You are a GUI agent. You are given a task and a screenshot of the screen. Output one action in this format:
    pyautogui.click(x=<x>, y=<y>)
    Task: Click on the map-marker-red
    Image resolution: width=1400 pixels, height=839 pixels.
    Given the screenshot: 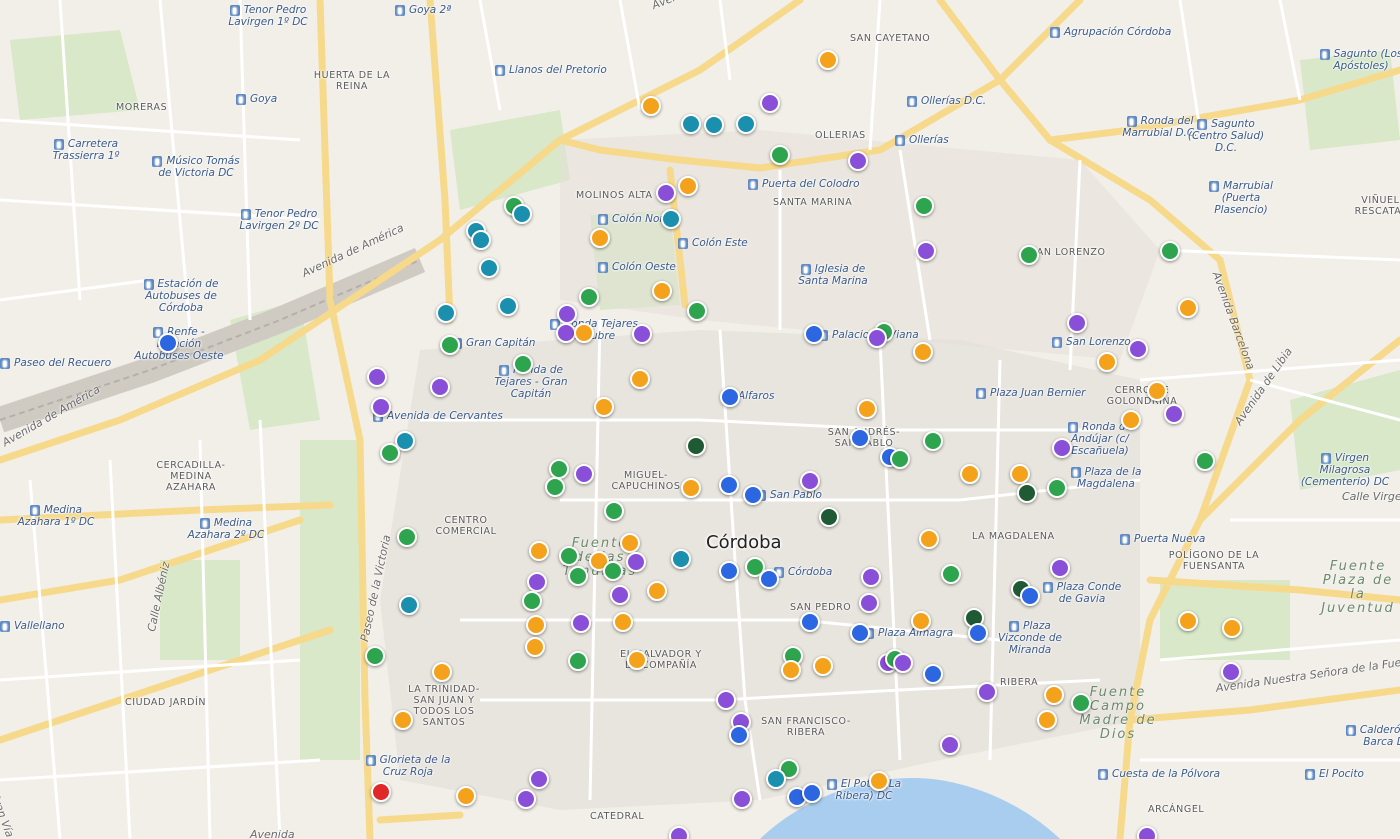 What is the action you would take?
    pyautogui.click(x=381, y=792)
    